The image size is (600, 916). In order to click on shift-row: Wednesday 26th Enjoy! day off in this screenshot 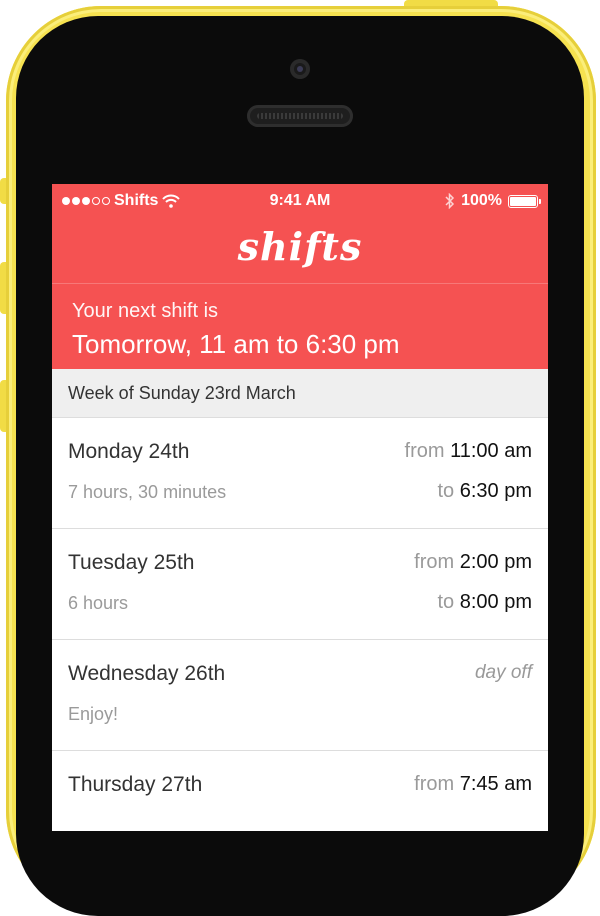, I will do `click(300, 695)`.